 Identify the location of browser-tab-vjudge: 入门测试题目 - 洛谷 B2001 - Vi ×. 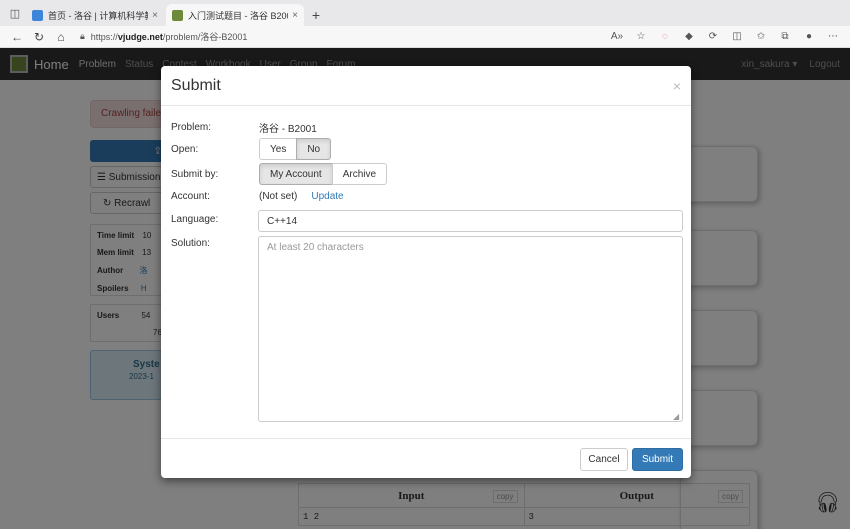
(235, 15).